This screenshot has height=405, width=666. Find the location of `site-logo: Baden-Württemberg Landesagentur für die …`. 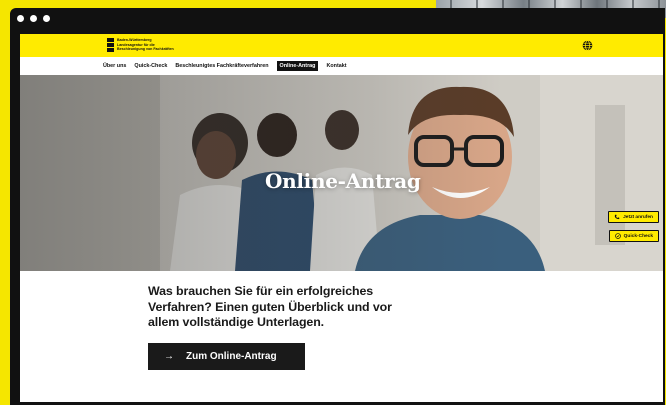

site-logo: Baden-Württemberg Landesagentur für die … is located at coordinates (147, 45).